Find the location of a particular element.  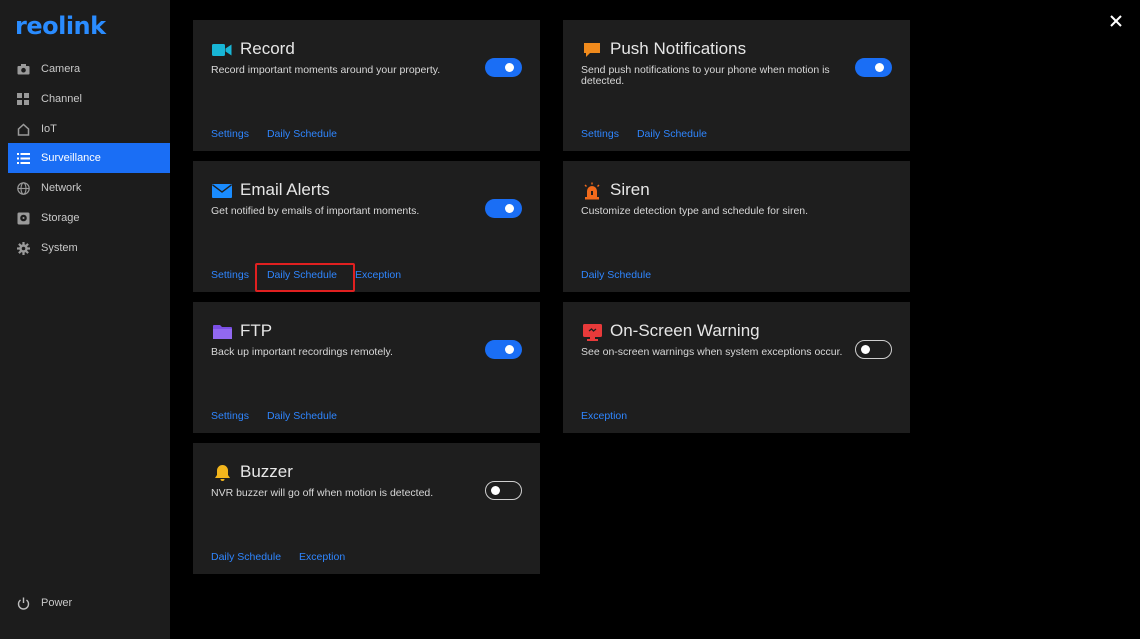

reolink-logo: reolink is located at coordinates (60, 26).